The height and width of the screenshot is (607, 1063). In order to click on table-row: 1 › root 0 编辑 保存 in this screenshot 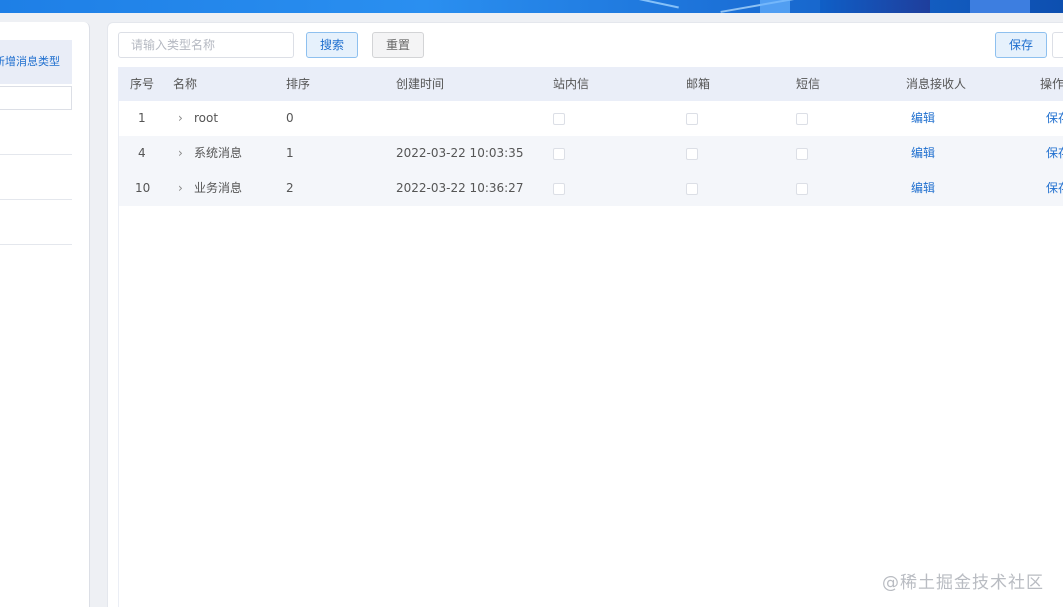, I will do `click(590, 118)`.